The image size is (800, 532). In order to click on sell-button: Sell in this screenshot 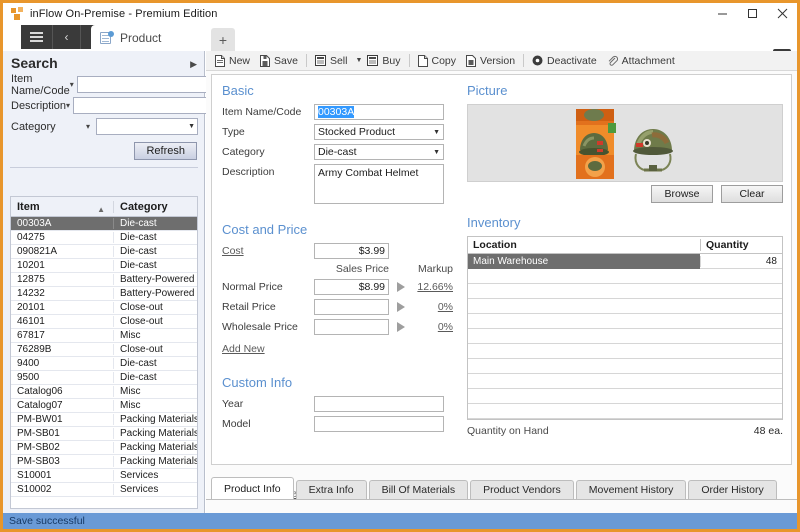, I will do `click(331, 61)`.